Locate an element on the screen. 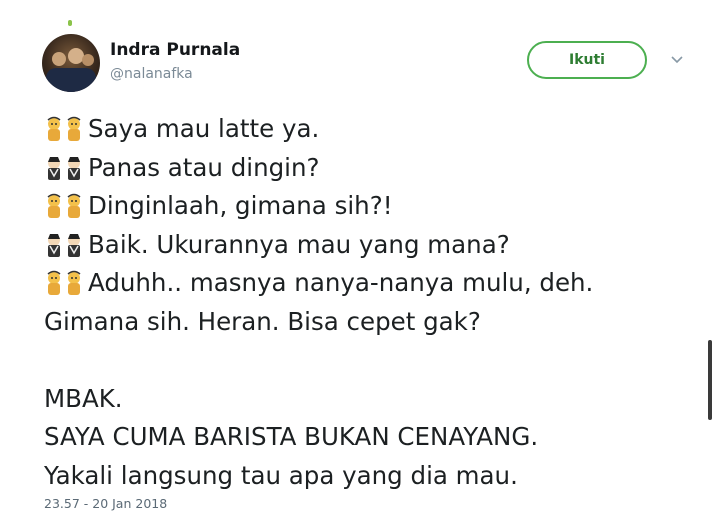  author-name: Indra Purnala is located at coordinates (175, 50).